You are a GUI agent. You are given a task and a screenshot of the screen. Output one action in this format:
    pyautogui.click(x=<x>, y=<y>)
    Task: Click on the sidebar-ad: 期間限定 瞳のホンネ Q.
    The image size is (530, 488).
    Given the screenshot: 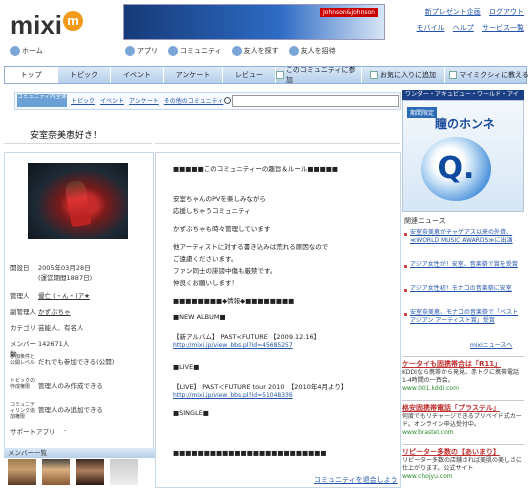 What is the action you would take?
    pyautogui.click(x=463, y=156)
    